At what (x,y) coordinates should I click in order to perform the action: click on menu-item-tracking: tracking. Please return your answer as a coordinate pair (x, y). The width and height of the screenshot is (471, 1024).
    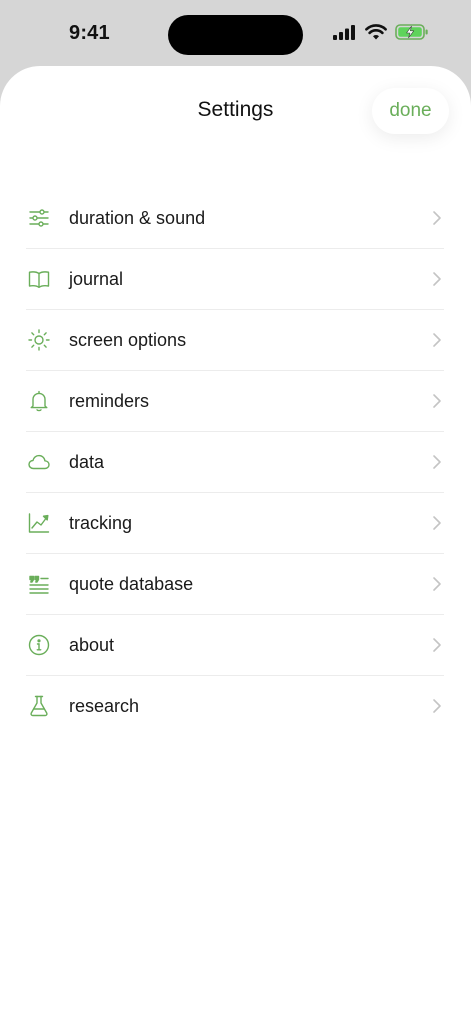
    Looking at the image, I should click on (235, 523).